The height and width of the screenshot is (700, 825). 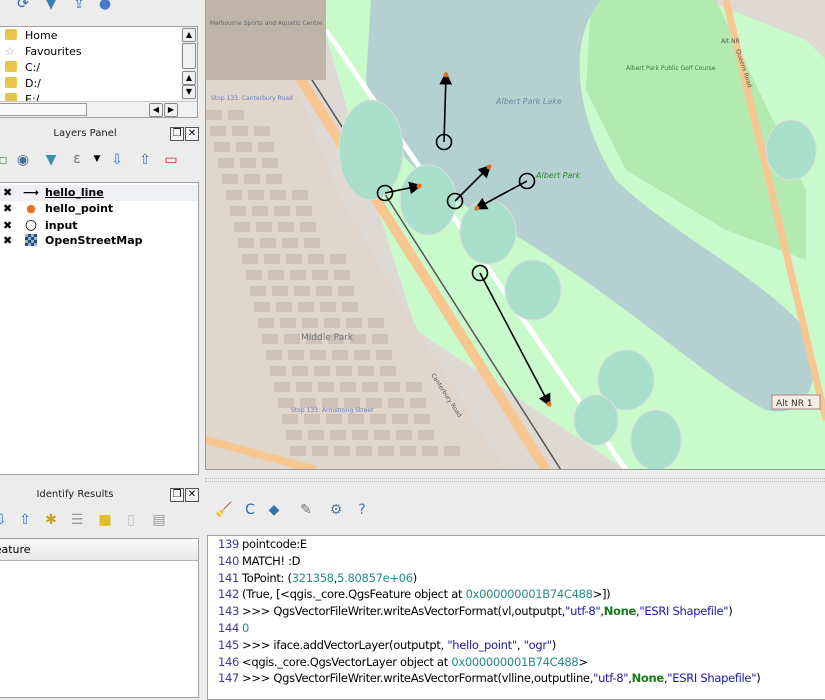 What do you see at coordinates (362, 510) in the screenshot?
I see `help-icon: ?` at bounding box center [362, 510].